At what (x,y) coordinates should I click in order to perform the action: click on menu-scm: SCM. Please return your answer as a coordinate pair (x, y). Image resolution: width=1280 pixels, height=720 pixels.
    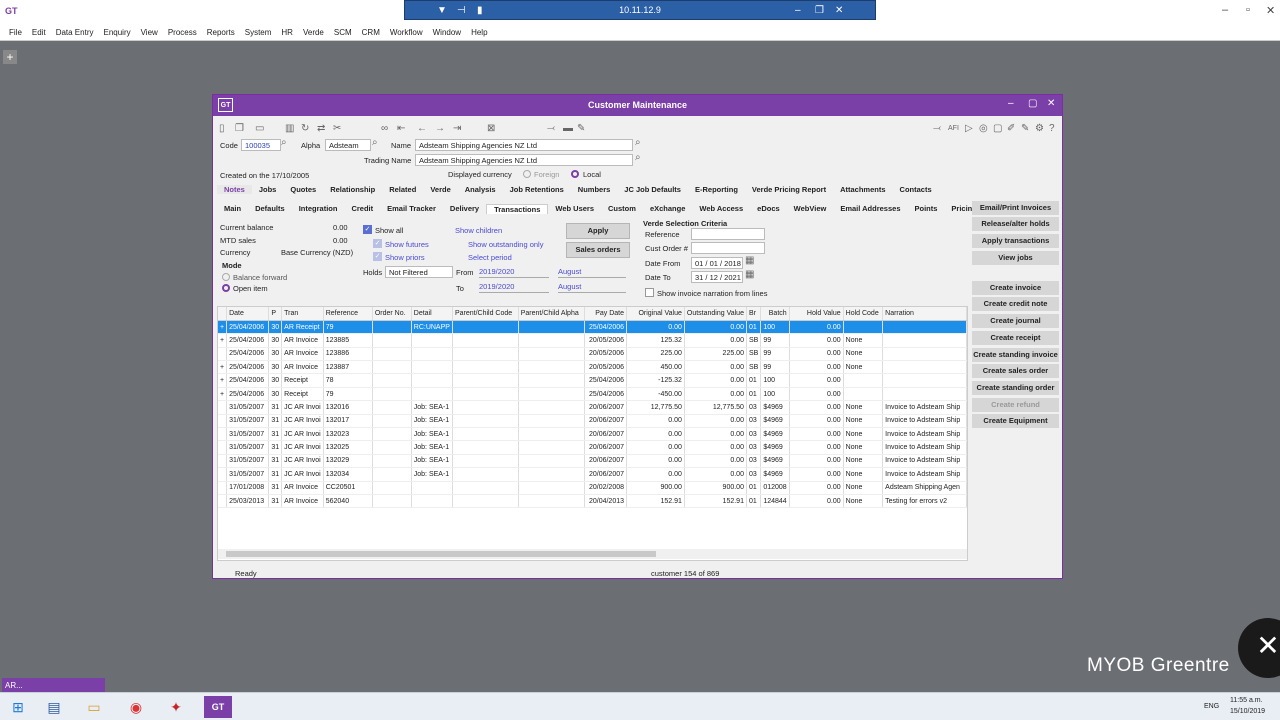
    Looking at the image, I should click on (343, 32).